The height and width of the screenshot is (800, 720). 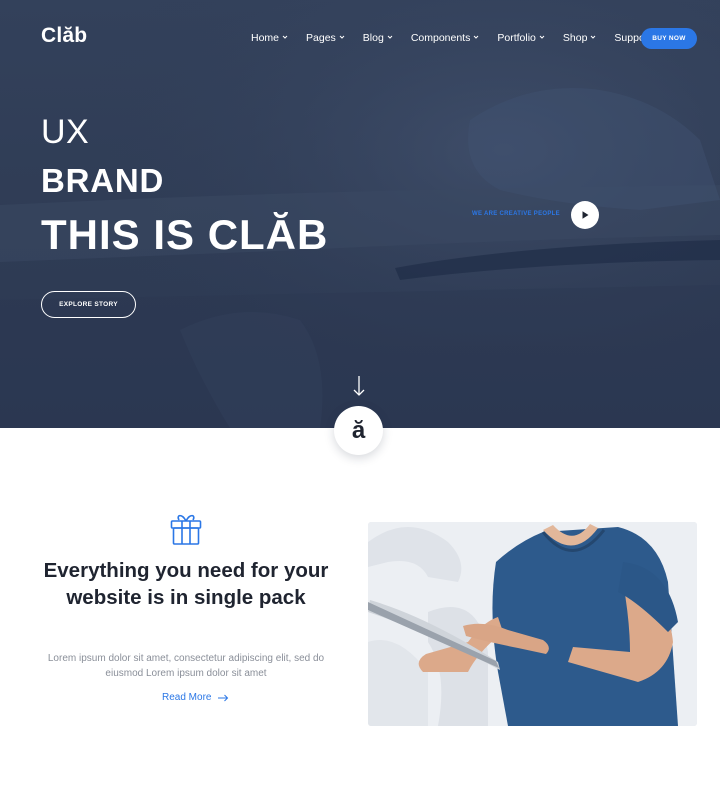 What do you see at coordinates (321, 38) in the screenshot?
I see `menu-item-label: Pages` at bounding box center [321, 38].